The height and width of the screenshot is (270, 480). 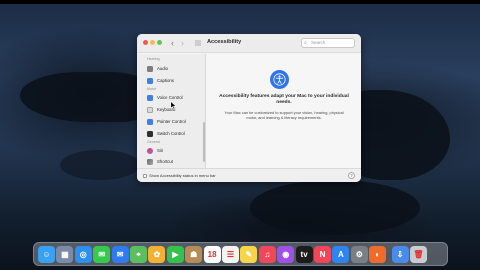 I want to click on sidebar-item-captions: Captions, so click(x=174, y=80).